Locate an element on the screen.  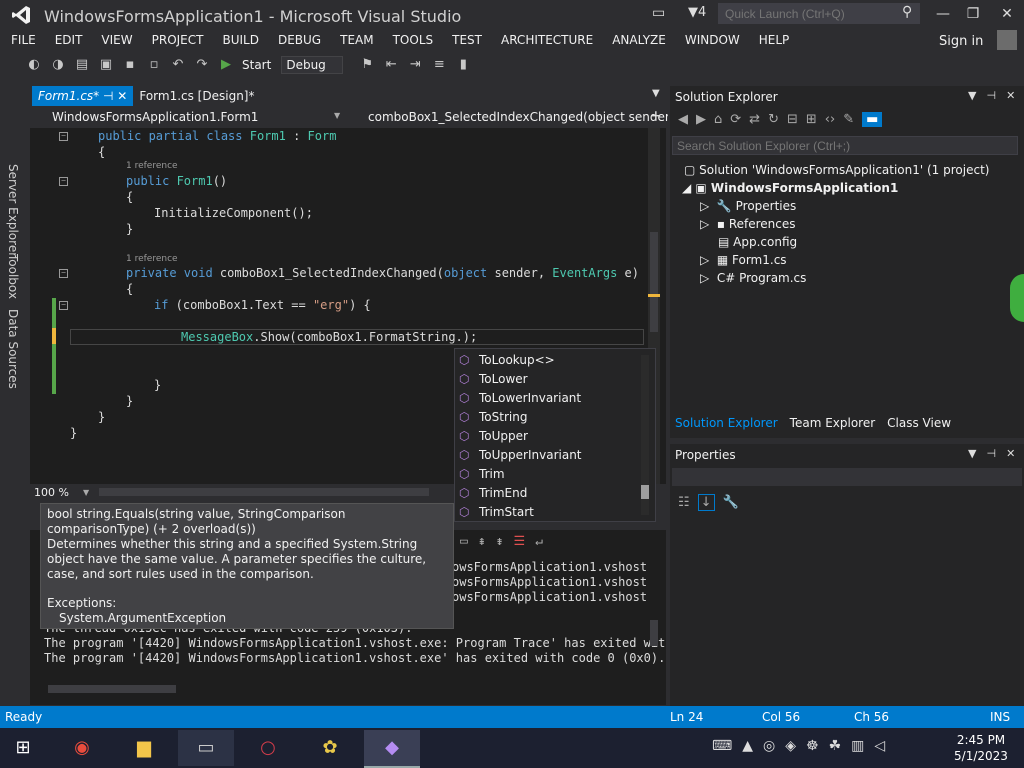
horizontal-scrollbar-thumb is located at coordinates (264, 492).